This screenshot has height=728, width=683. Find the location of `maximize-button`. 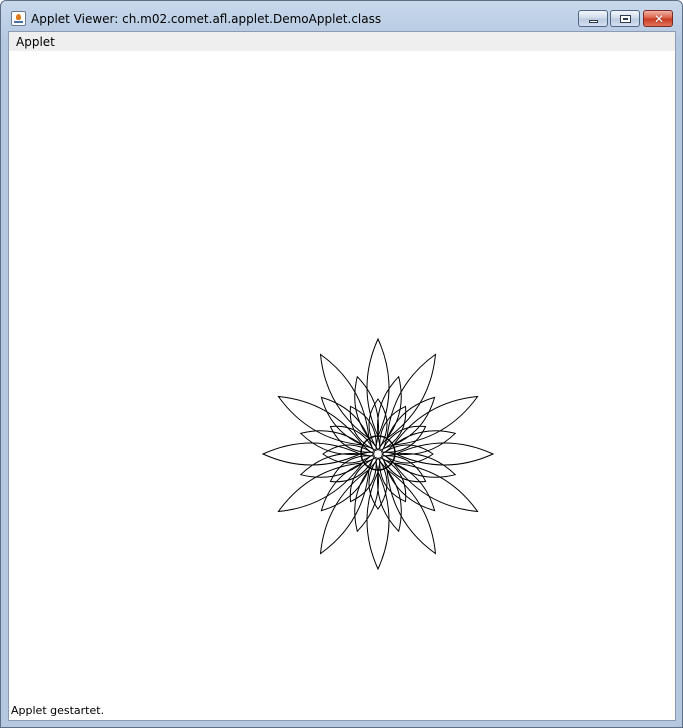

maximize-button is located at coordinates (625, 18).